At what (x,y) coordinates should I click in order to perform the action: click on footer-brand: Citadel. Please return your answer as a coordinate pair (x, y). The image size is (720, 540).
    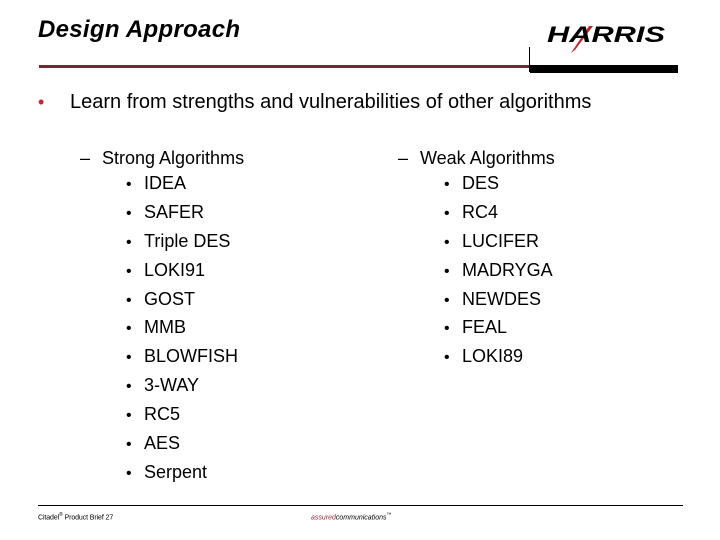
    Looking at the image, I should click on (49, 518).